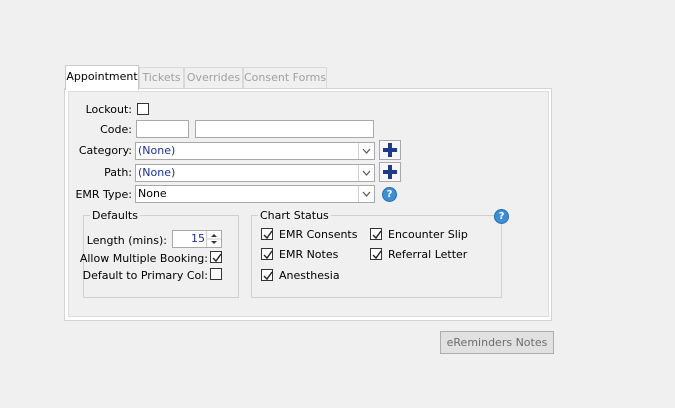  I want to click on allow-multiple-checkbox, so click(216, 257).